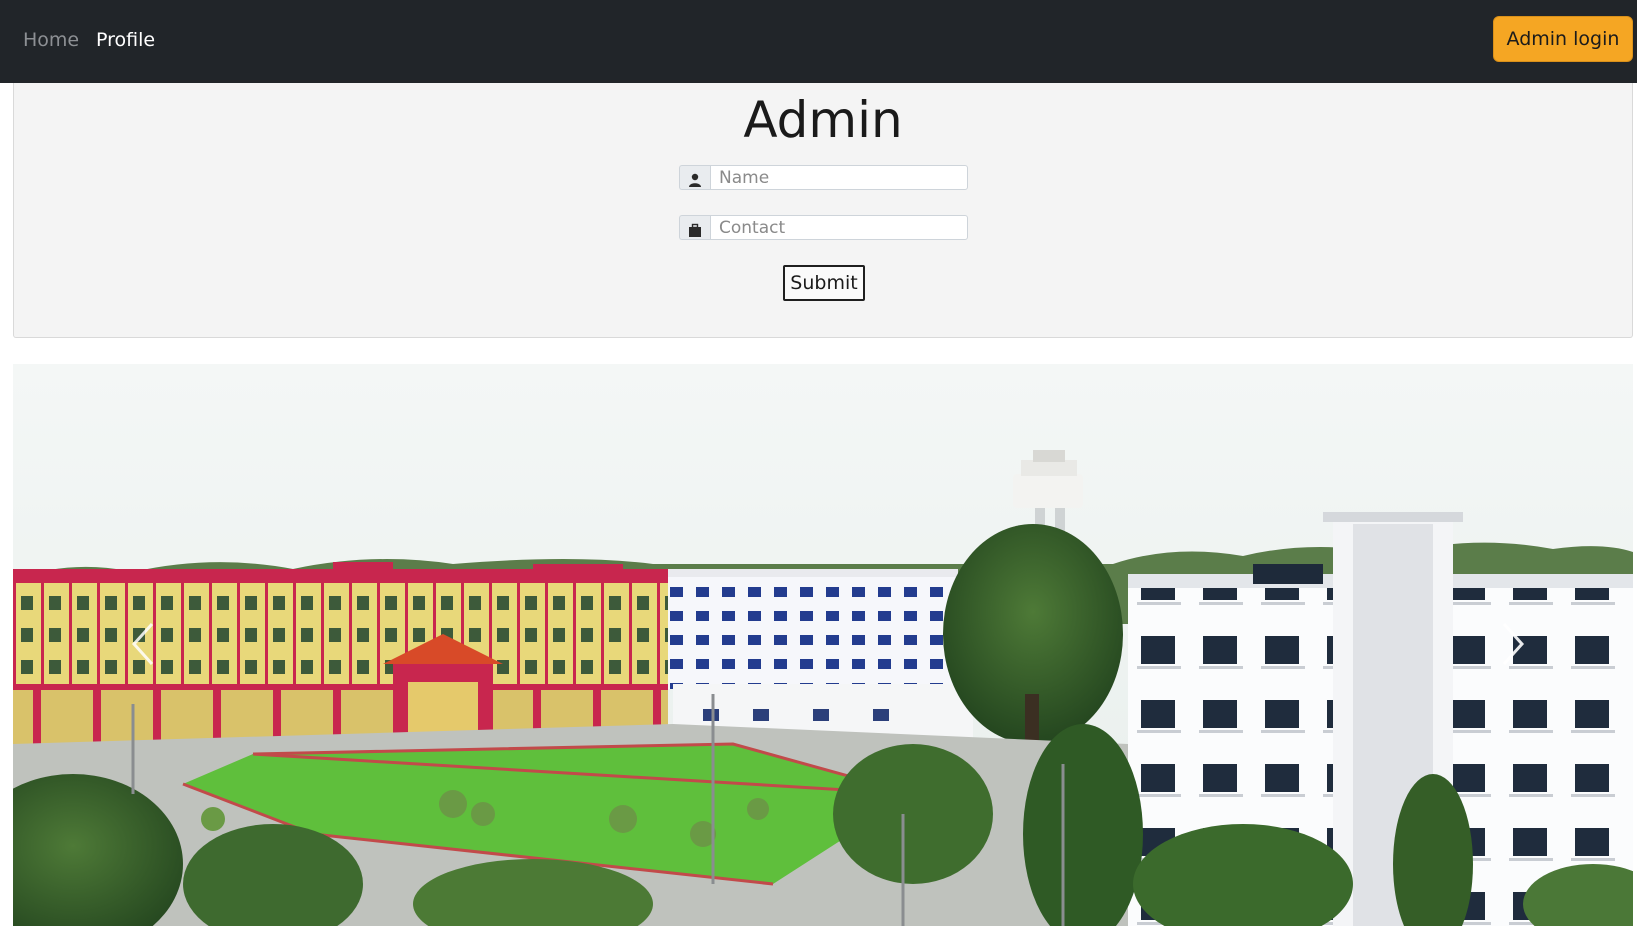 The width and height of the screenshot is (1637, 926). I want to click on contact-field-group, so click(823, 227).